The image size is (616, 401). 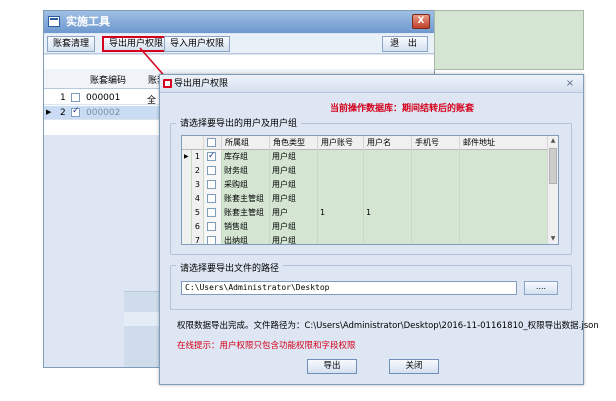 I want to click on export-permissions-button: 导出用户权限, so click(x=136, y=44).